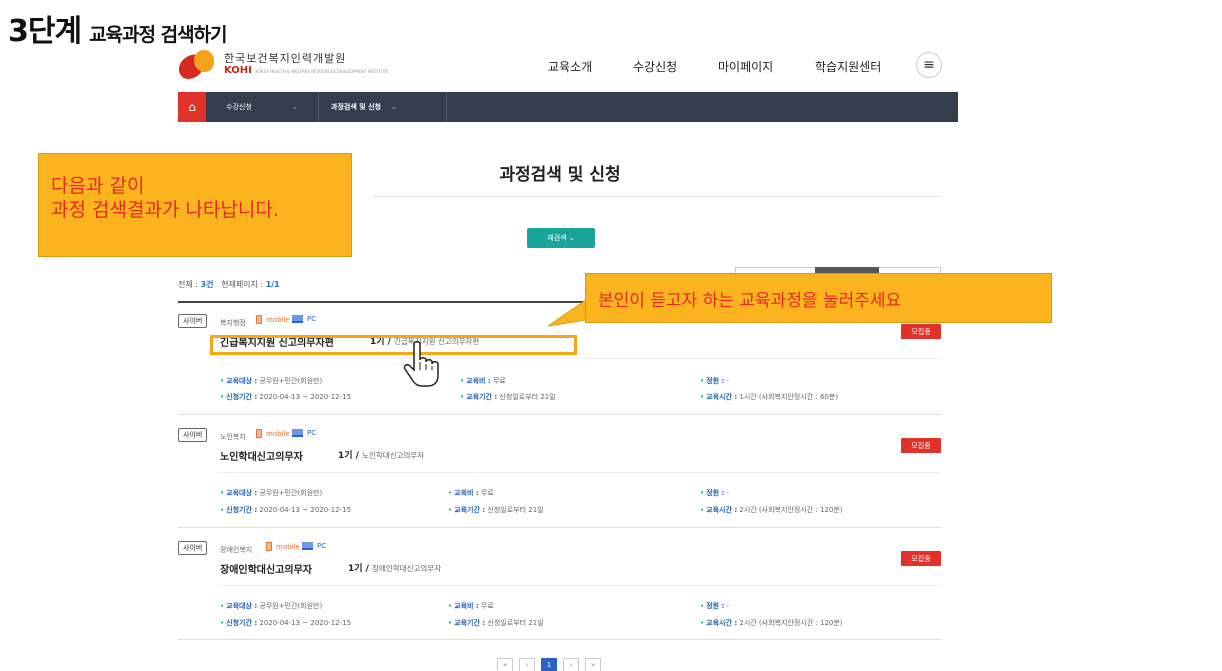 The width and height of the screenshot is (1222, 671). What do you see at coordinates (196, 66) in the screenshot?
I see `kohi-logo-icon` at bounding box center [196, 66].